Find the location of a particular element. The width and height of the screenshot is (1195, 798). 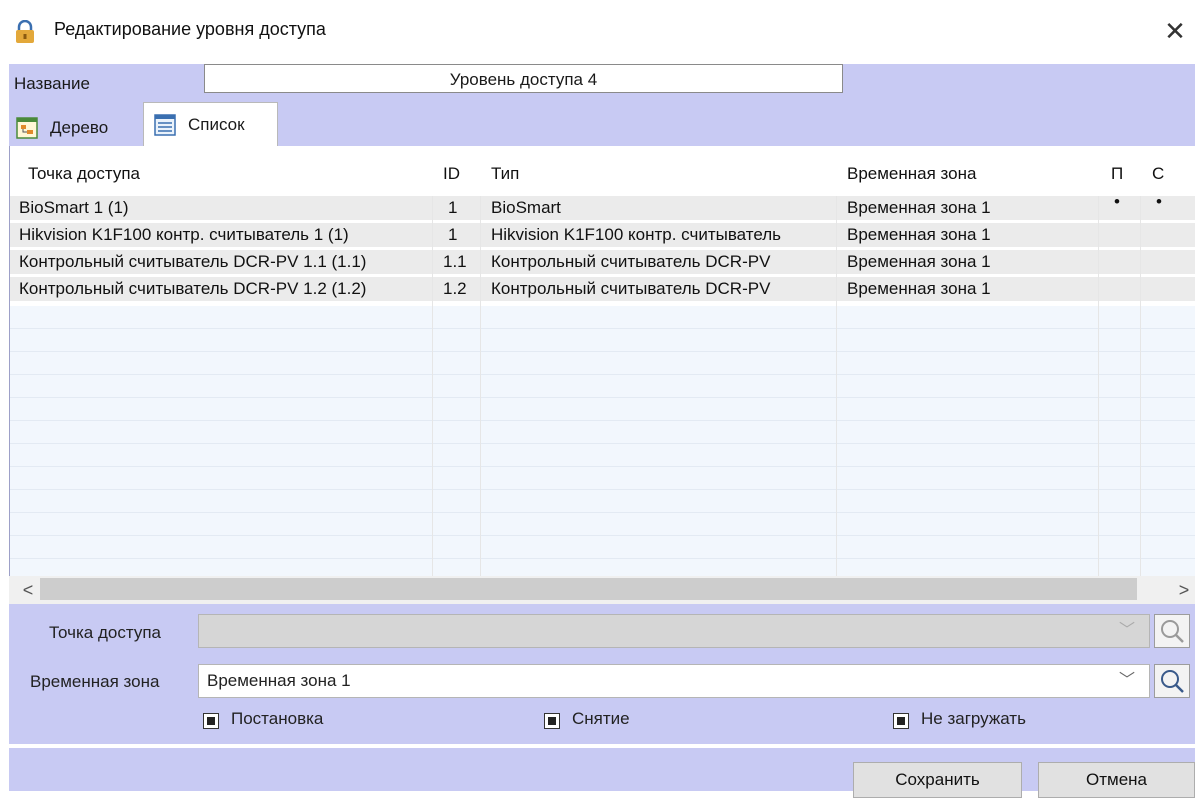

access-point-select is located at coordinates (674, 631).